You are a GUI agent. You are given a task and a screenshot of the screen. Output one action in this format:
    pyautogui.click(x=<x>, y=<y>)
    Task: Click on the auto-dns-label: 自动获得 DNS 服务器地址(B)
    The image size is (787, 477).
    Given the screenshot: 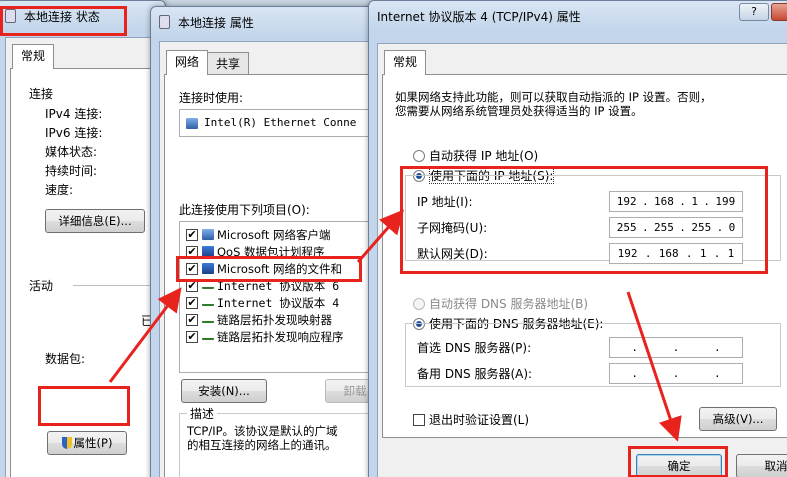 What is the action you would take?
    pyautogui.click(x=509, y=304)
    